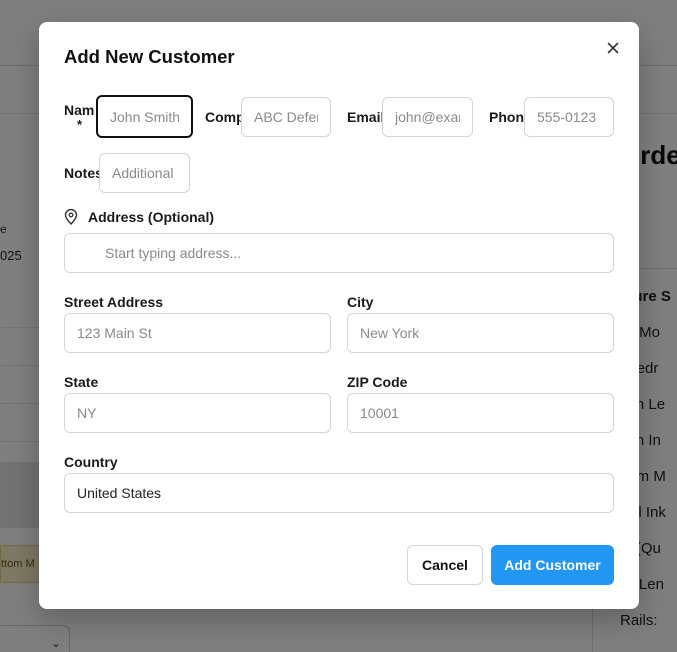 Image resolution: width=677 pixels, height=652 pixels. What do you see at coordinates (286, 117) in the screenshot?
I see `company-input` at bounding box center [286, 117].